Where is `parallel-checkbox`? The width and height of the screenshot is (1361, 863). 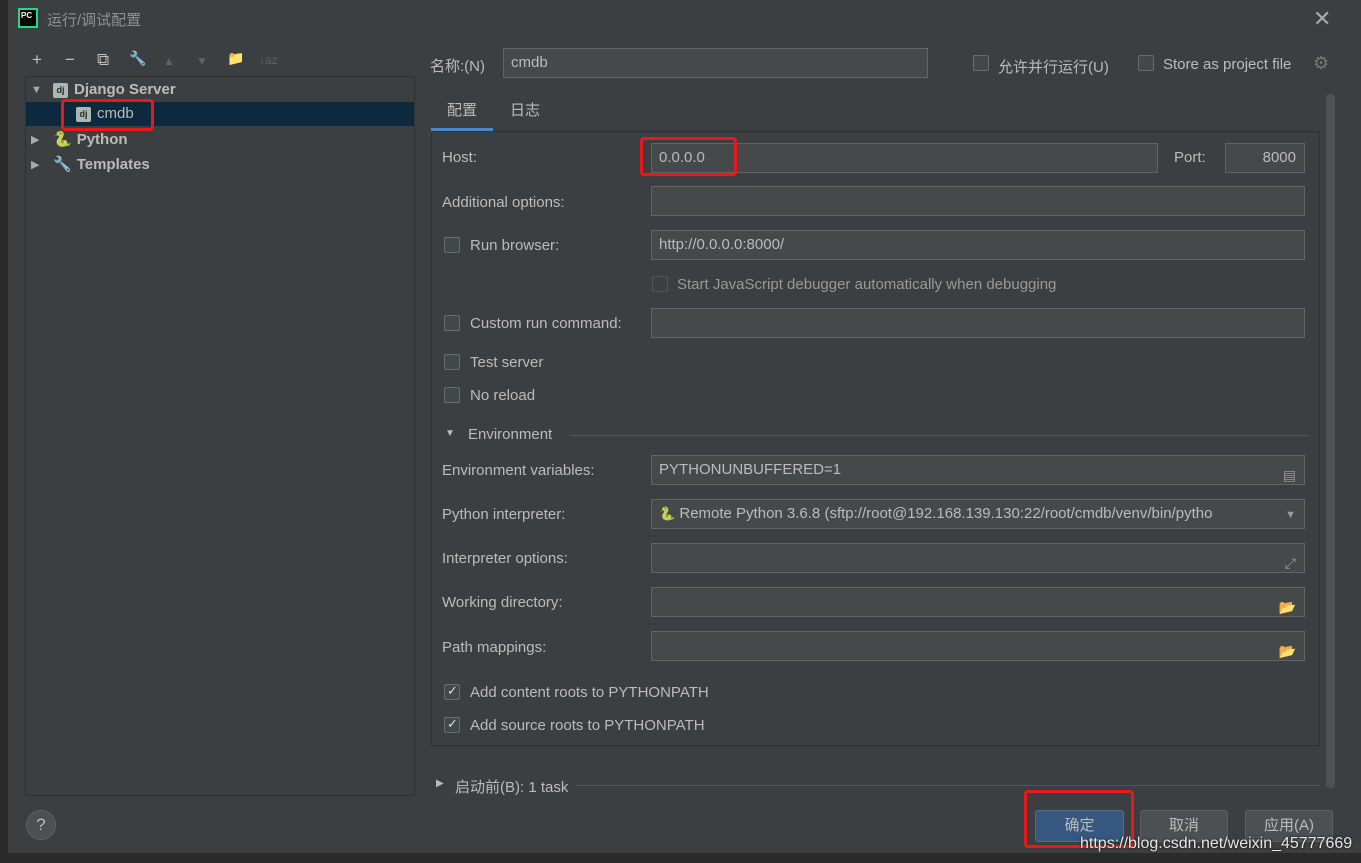
parallel-checkbox is located at coordinates (981, 63).